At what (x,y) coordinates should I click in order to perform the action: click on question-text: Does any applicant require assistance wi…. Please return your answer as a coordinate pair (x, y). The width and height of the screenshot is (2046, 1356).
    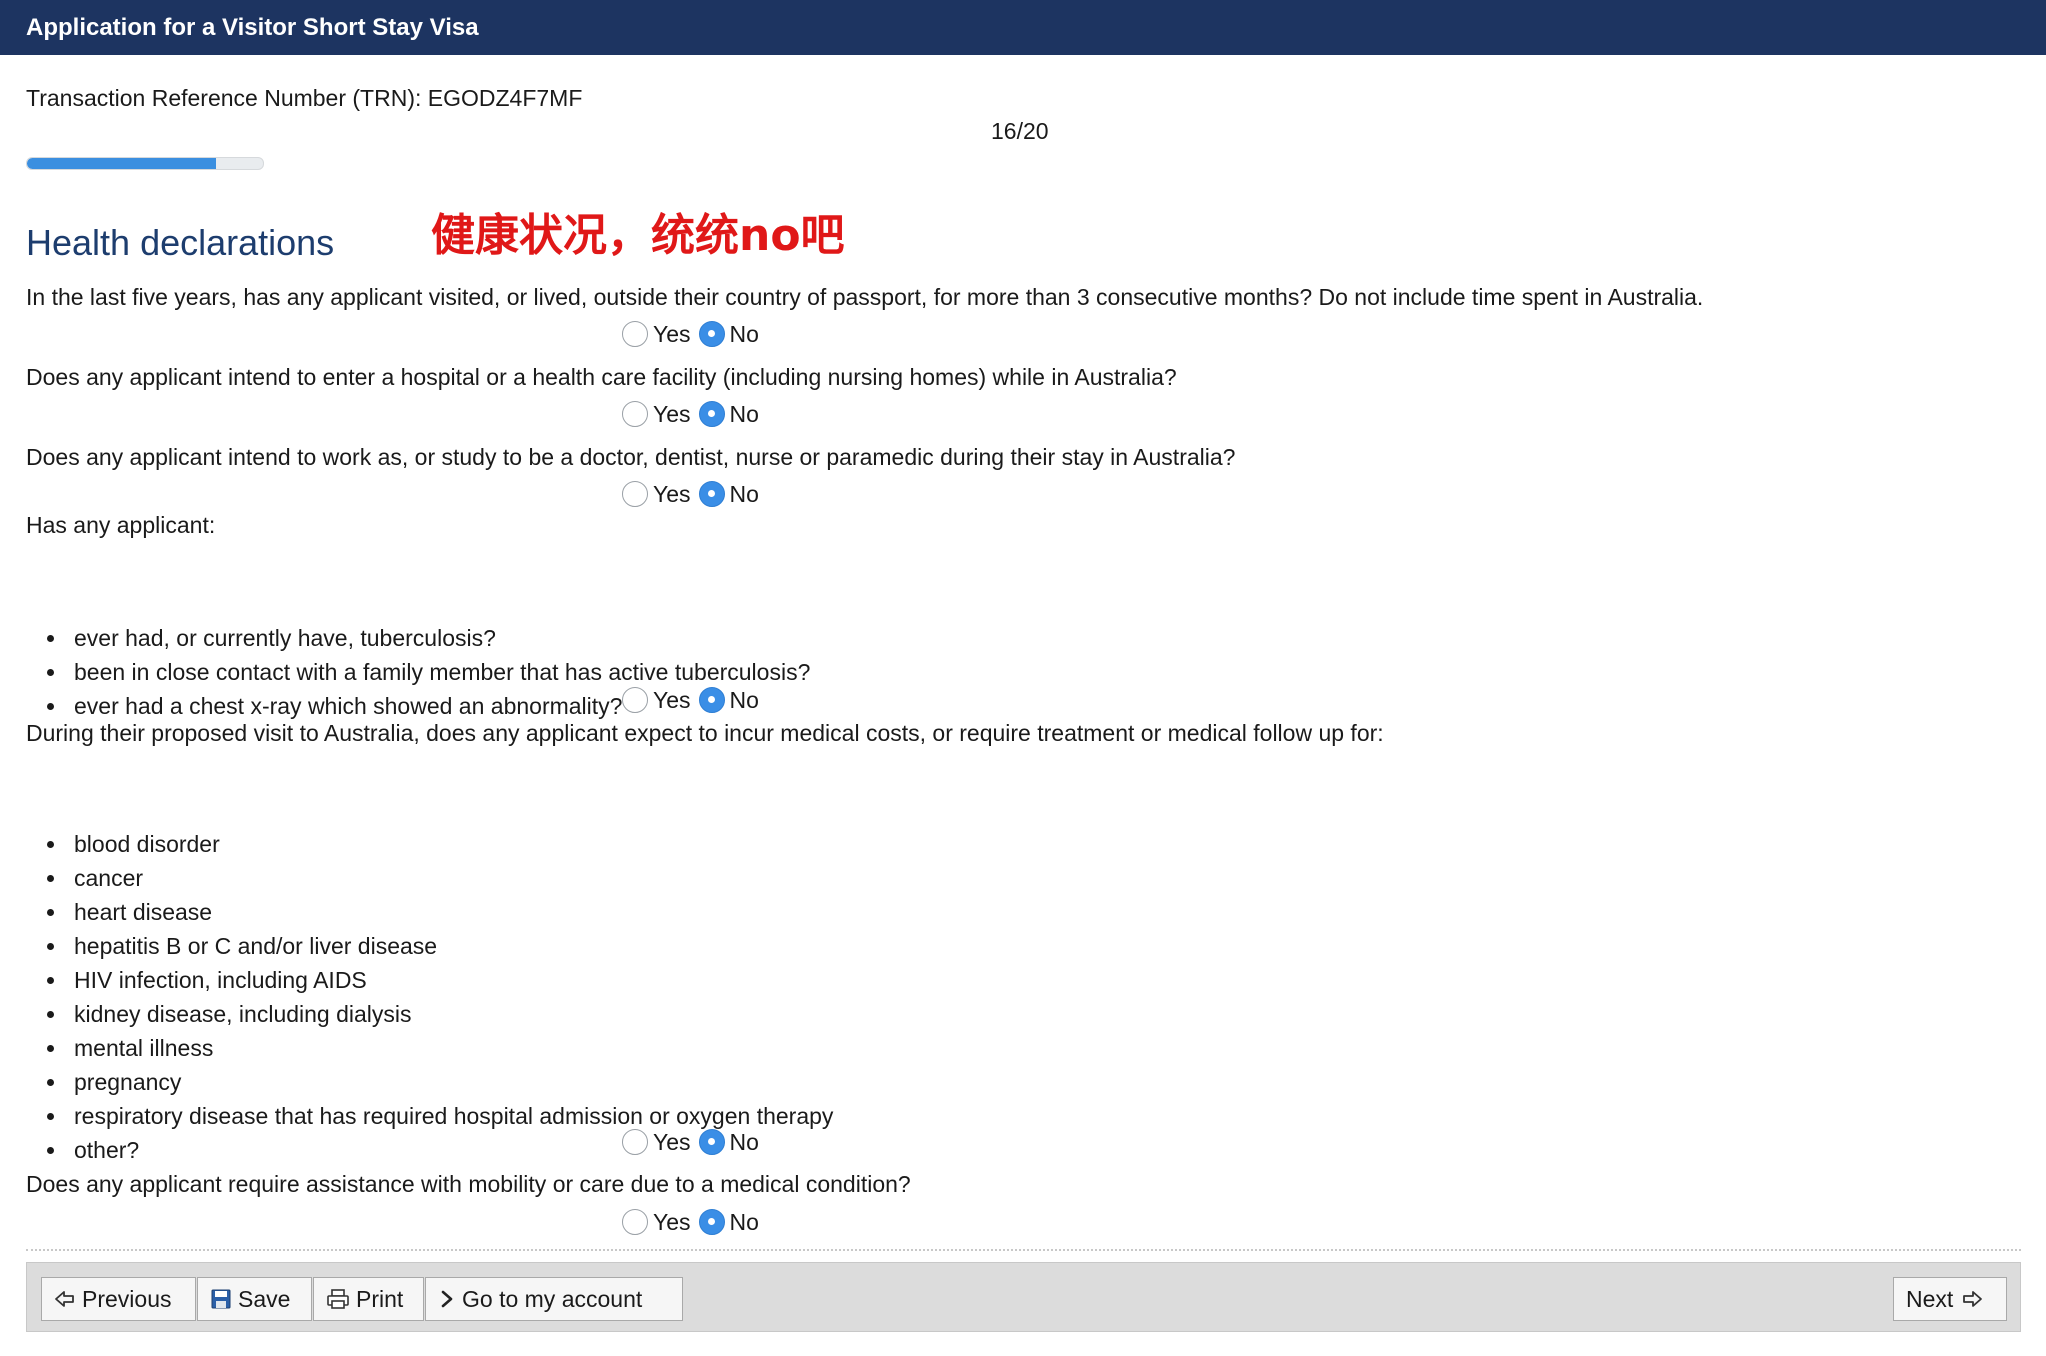
    Looking at the image, I should click on (468, 1184).